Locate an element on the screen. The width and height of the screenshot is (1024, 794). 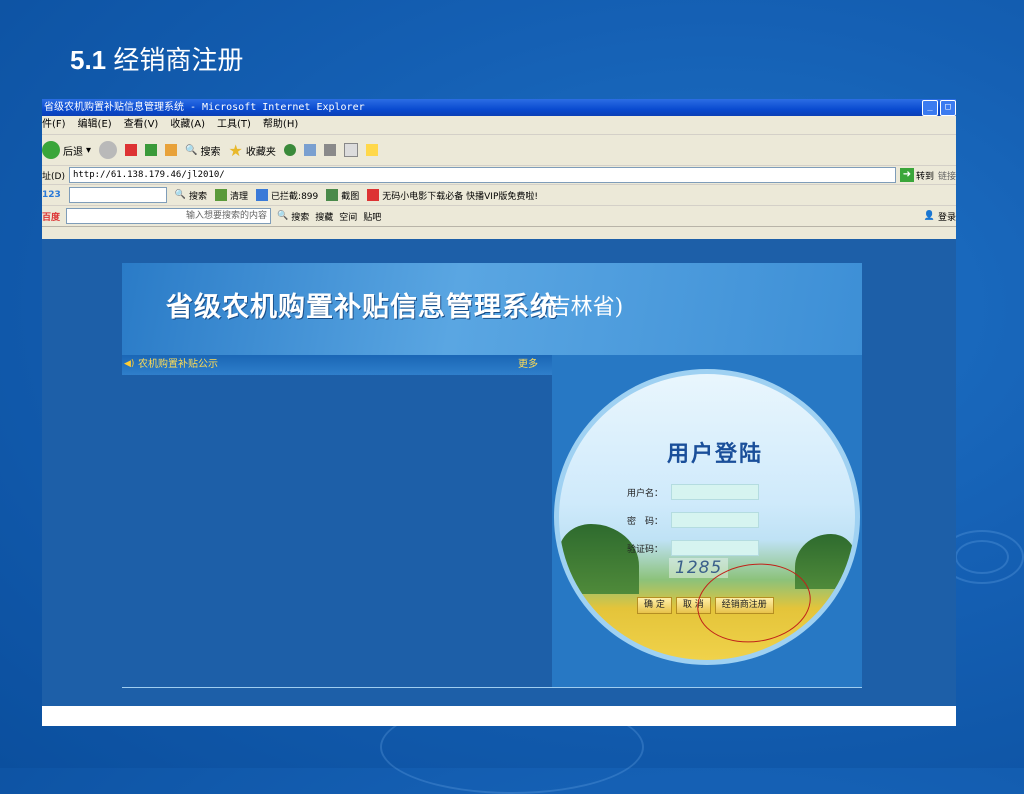
password-input is located at coordinates (715, 520).